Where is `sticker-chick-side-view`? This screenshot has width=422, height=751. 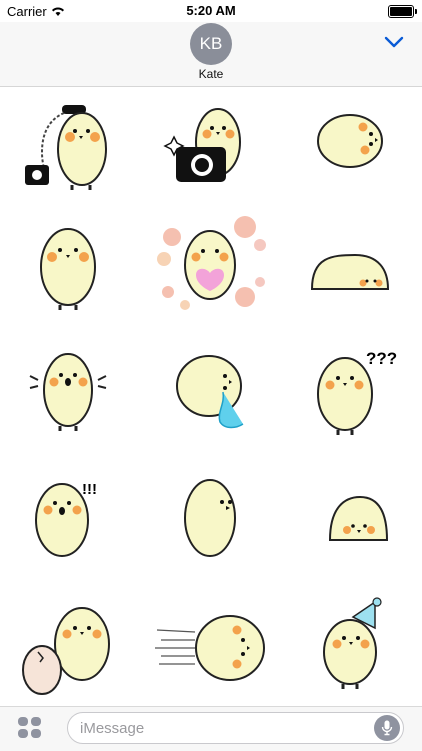 sticker-chick-side-view is located at coordinates (210, 522).